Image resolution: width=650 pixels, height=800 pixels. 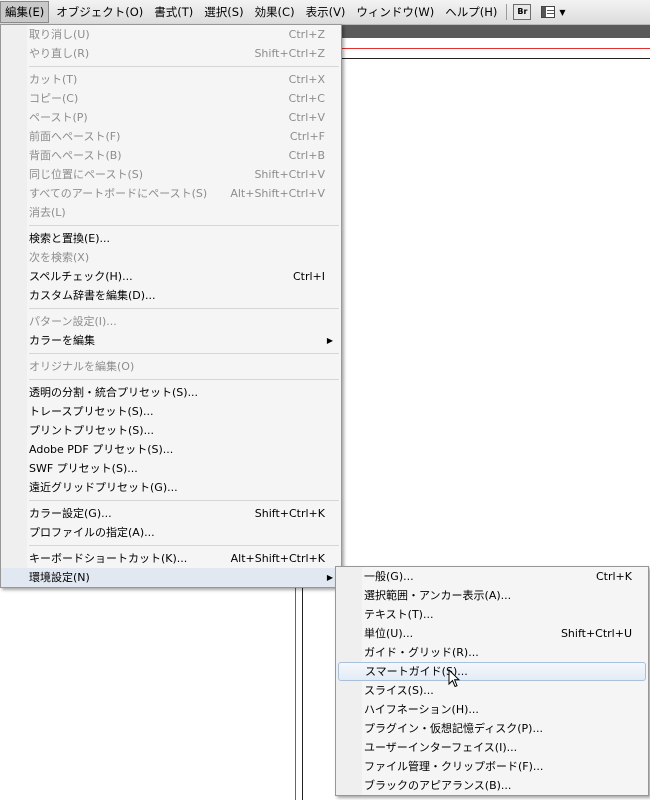 What do you see at coordinates (289, 53) in the screenshot?
I see `menu-item-shortcut: Shift+Ctrl+Z` at bounding box center [289, 53].